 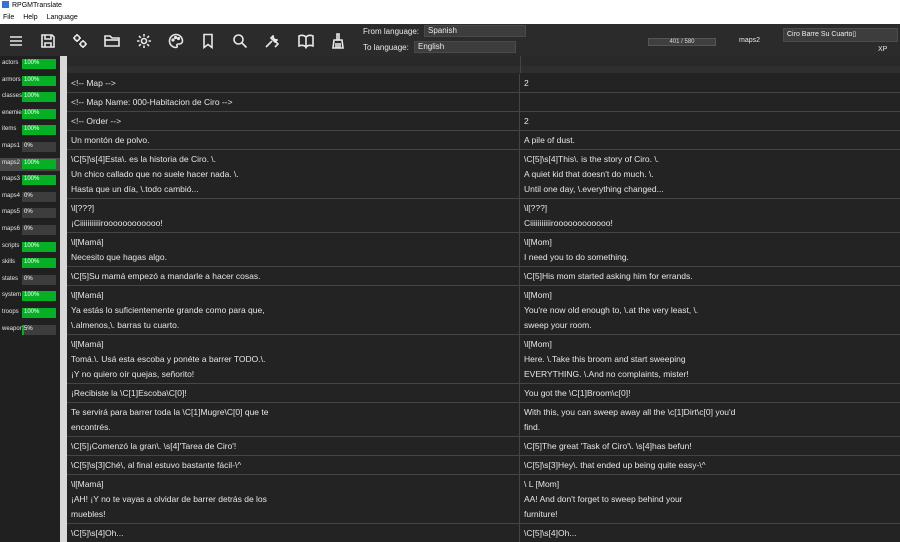 What do you see at coordinates (710, 393) in the screenshot?
I see `translation-text-cell: You got the \C[1]Broom\c[0]!` at bounding box center [710, 393].